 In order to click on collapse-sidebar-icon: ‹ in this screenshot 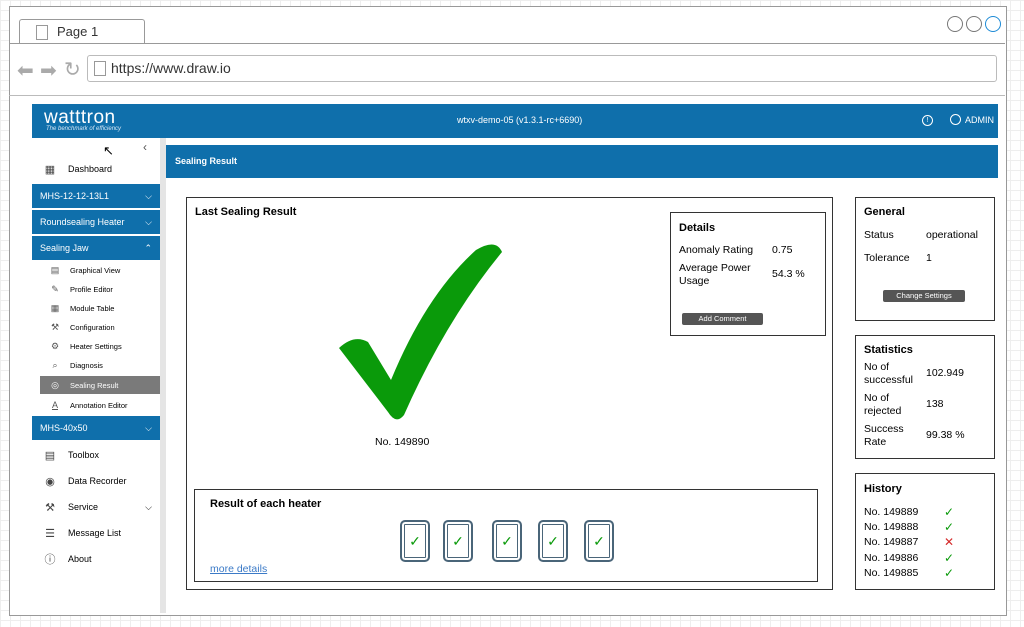, I will do `click(145, 147)`.